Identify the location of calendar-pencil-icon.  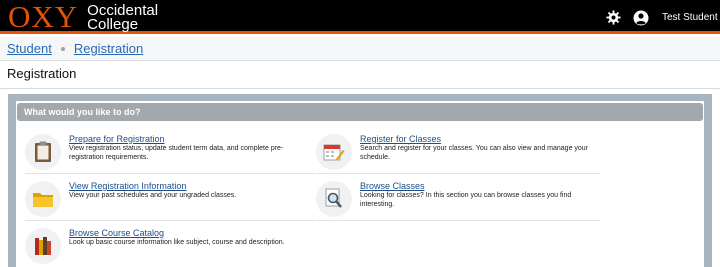
(334, 152).